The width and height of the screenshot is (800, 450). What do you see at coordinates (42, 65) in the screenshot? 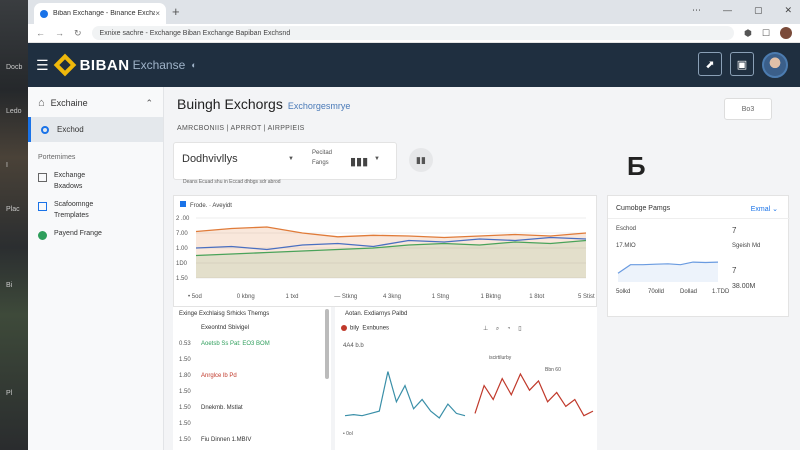
I see `menu-icon: ☰` at bounding box center [42, 65].